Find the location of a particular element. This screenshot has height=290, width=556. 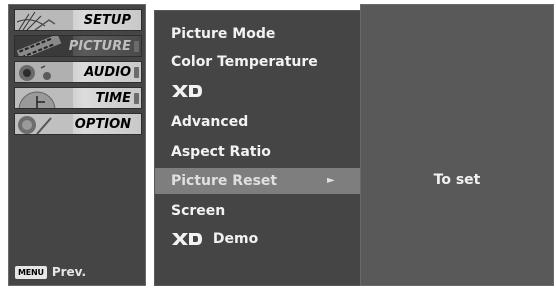

category-time: TIME is located at coordinates (78, 98).